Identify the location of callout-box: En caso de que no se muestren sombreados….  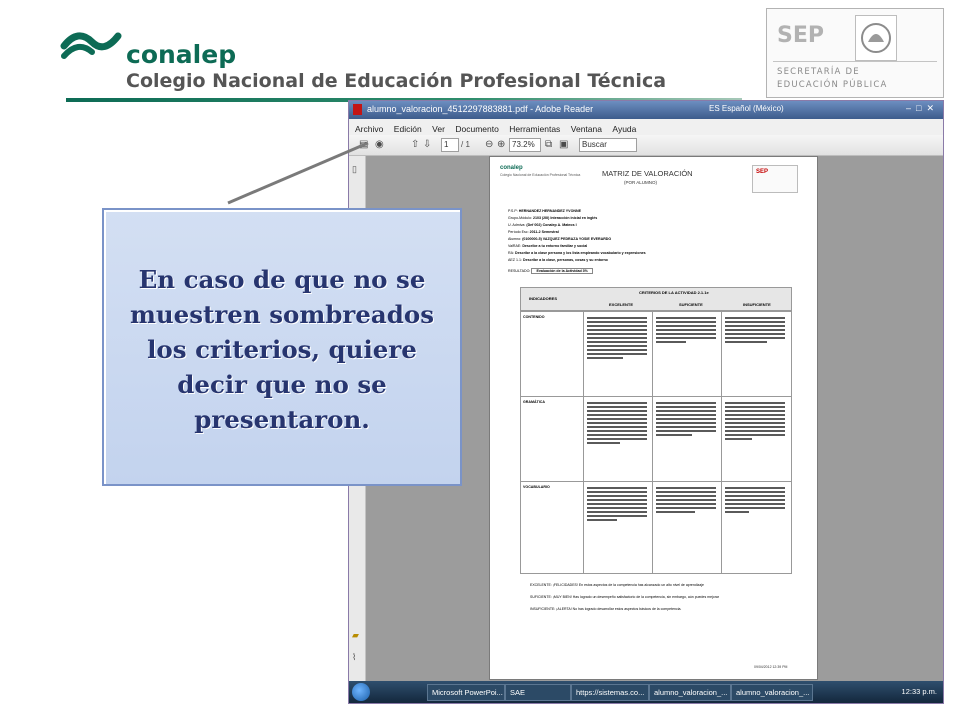
(282, 347).